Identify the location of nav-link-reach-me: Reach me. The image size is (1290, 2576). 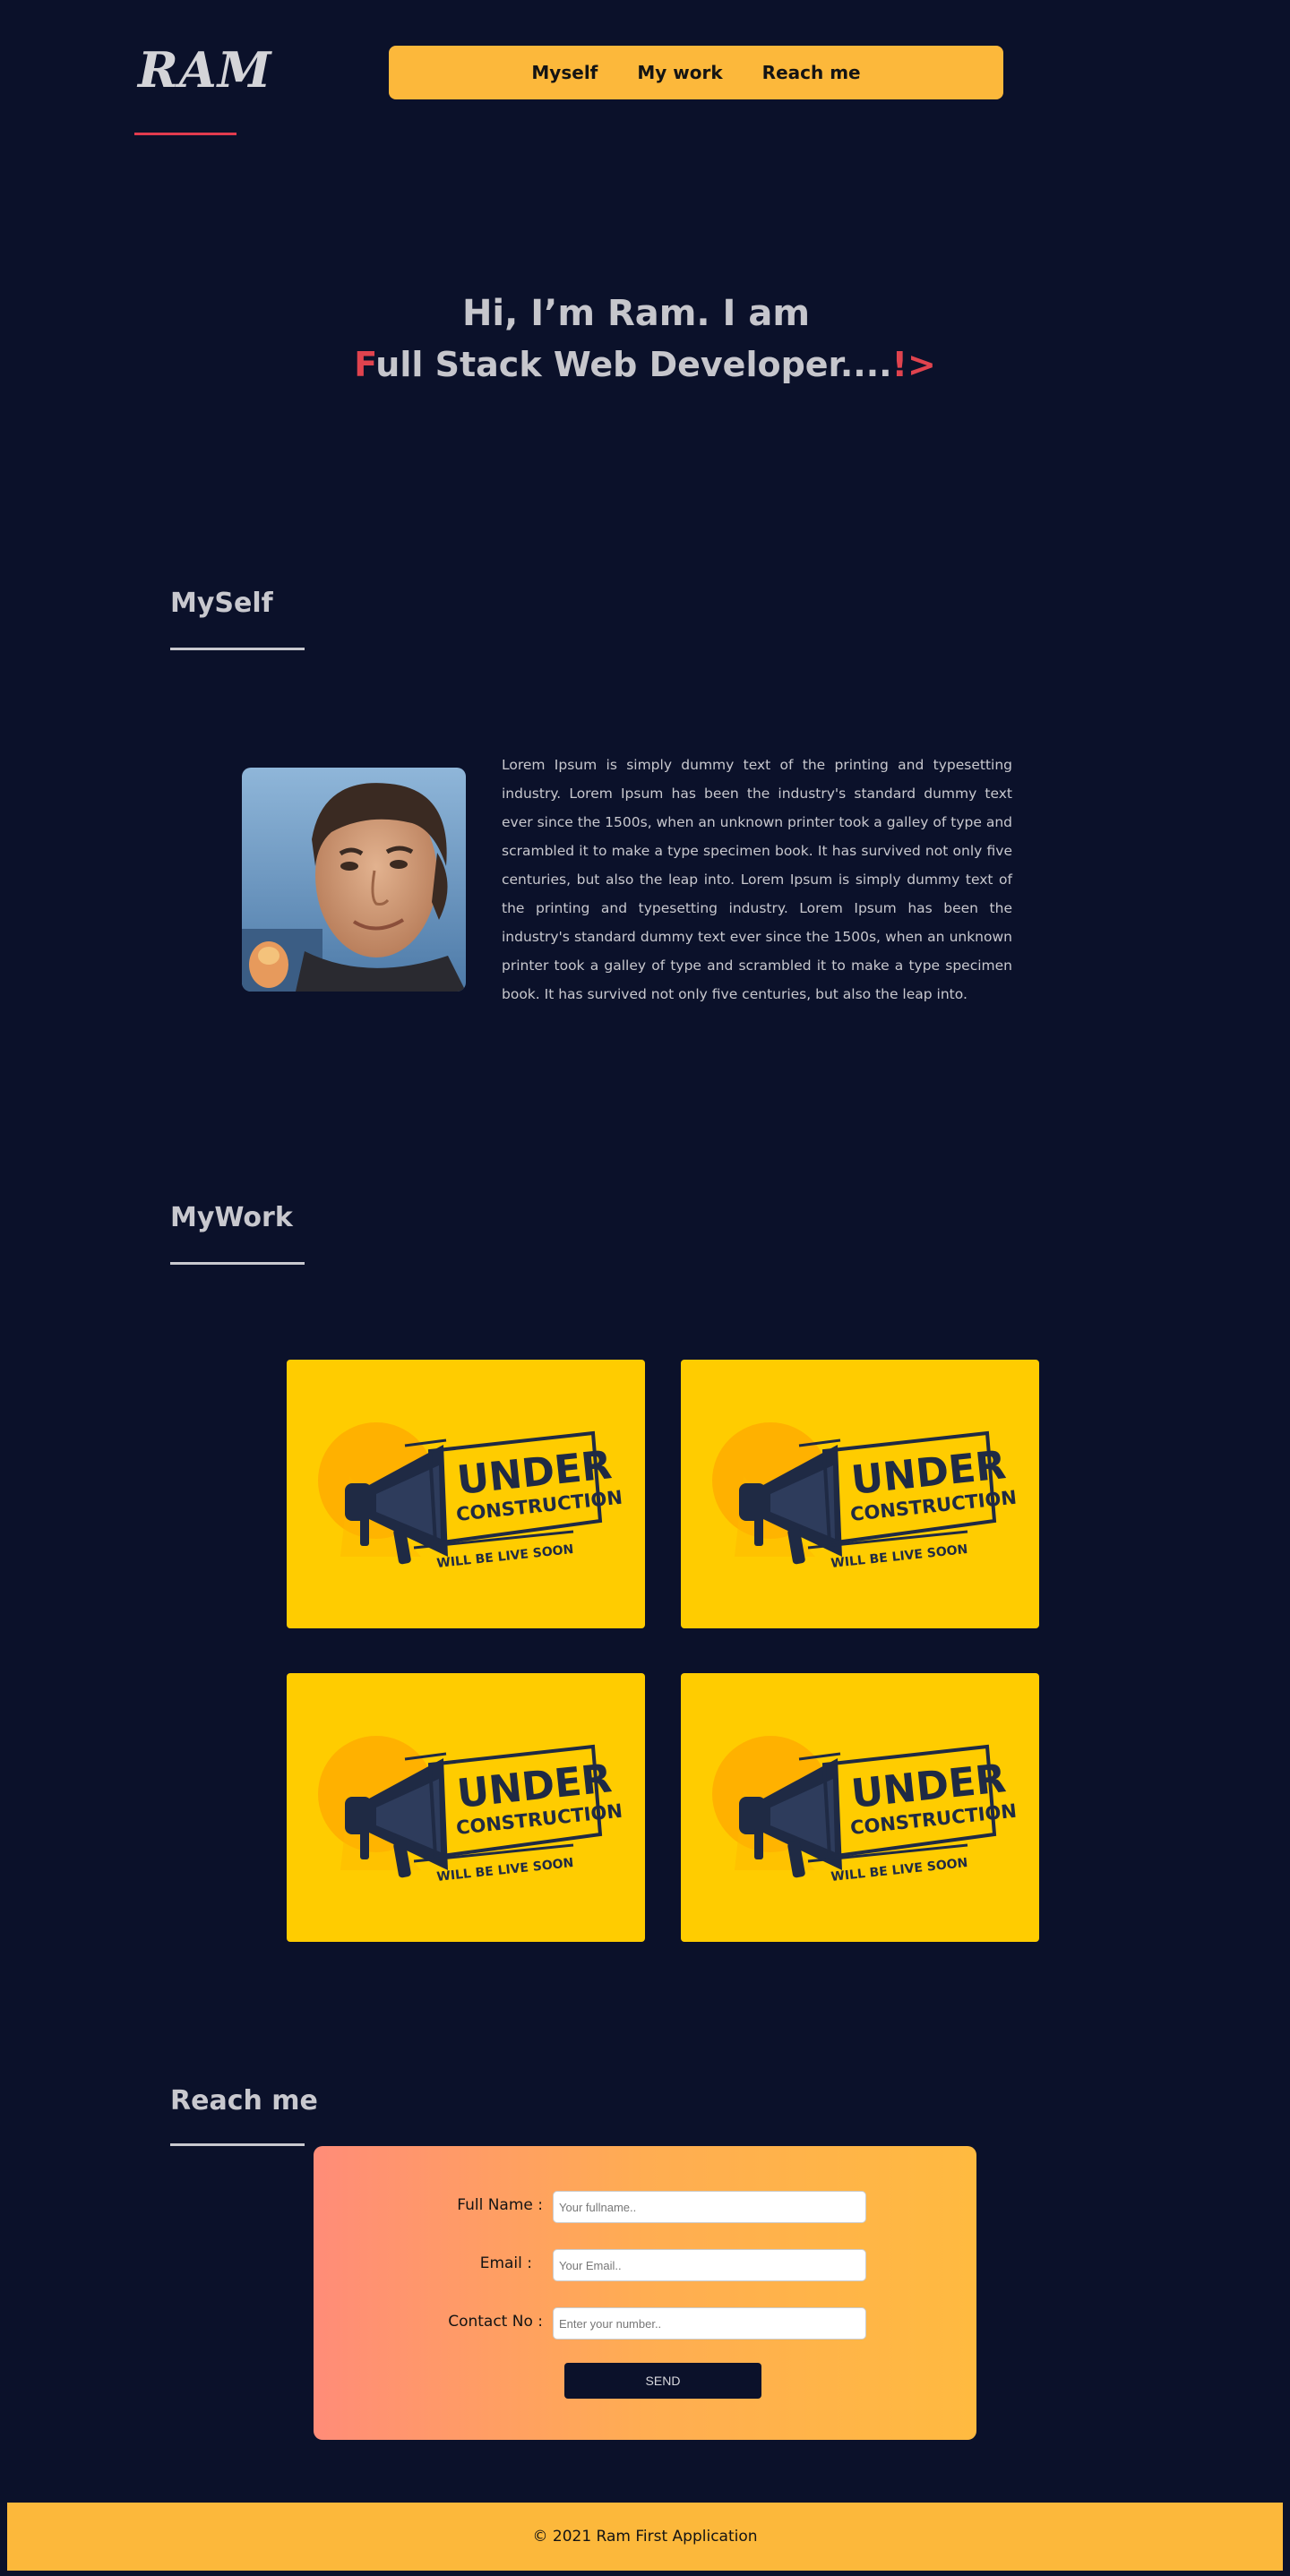
(812, 72).